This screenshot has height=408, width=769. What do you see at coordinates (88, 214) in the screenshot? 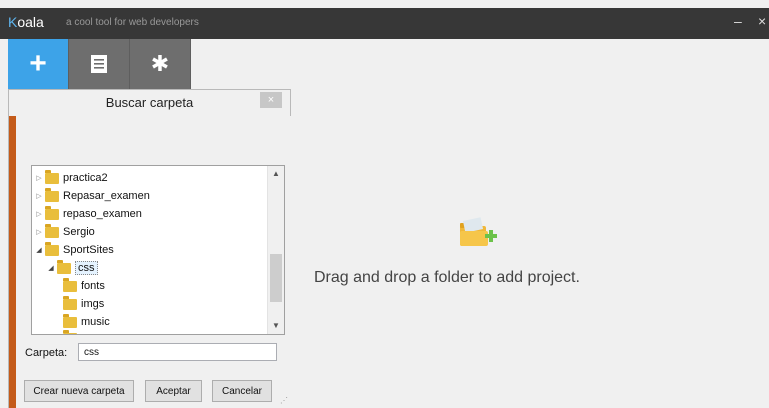
I see `tree-item: ▷ repaso_examen` at bounding box center [88, 214].